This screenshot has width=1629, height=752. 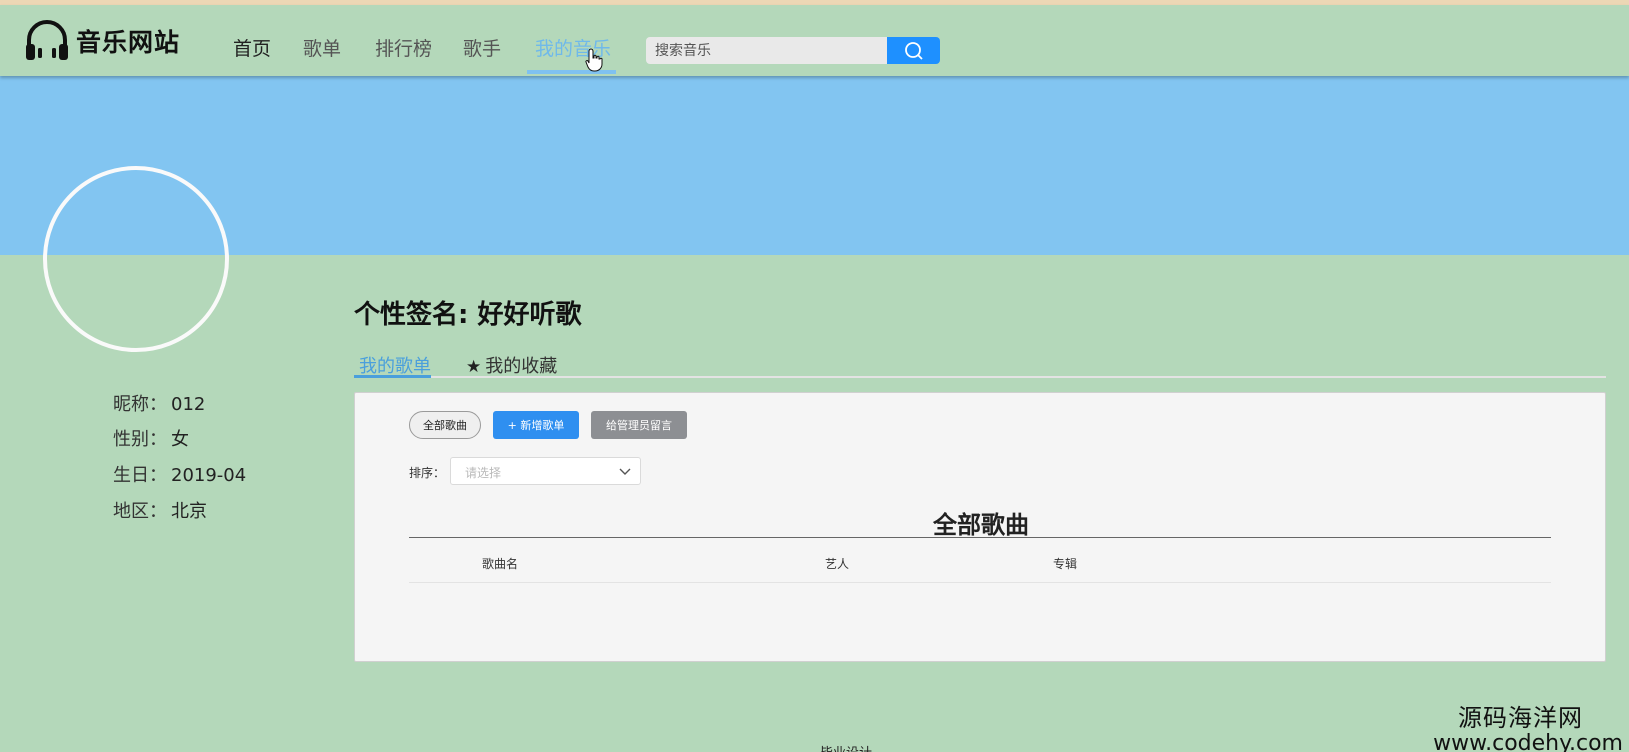 I want to click on search-bar, so click(x=793, y=50).